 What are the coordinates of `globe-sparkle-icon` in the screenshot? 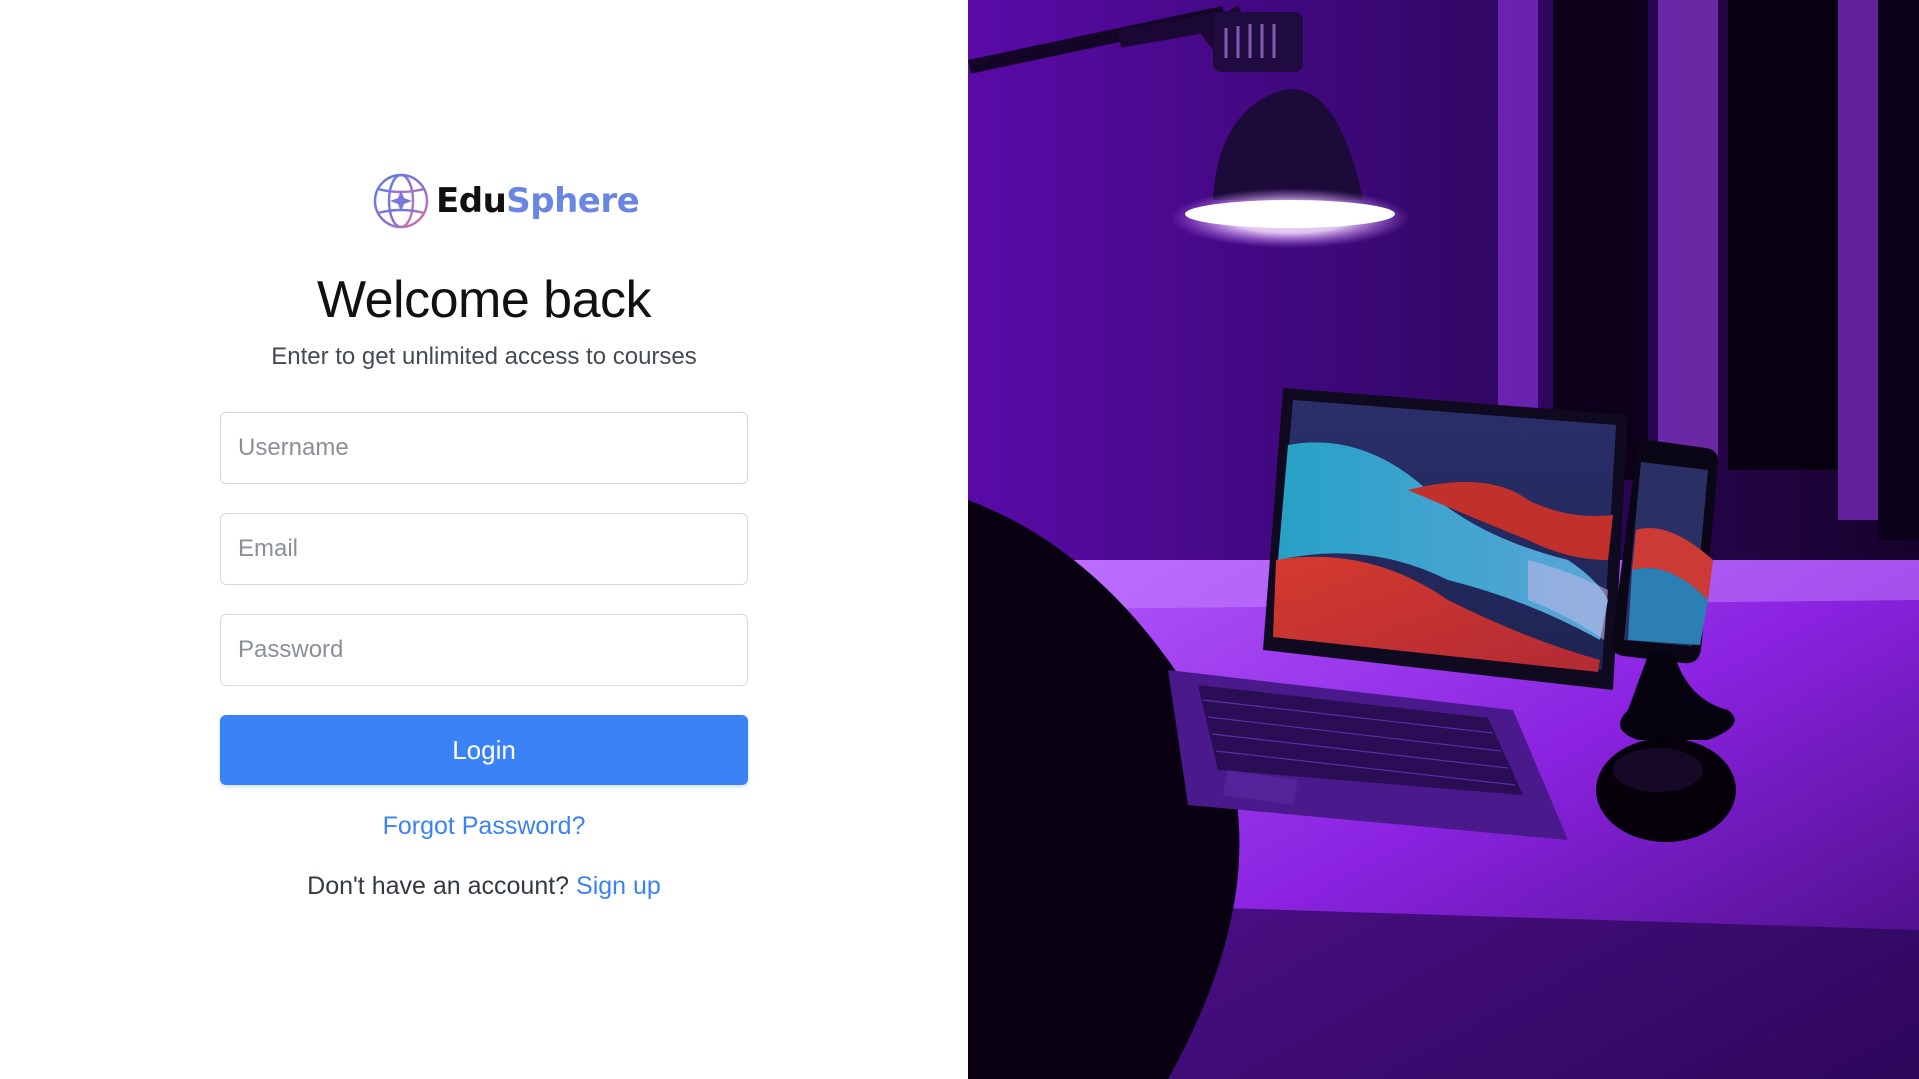 It's located at (401, 201).